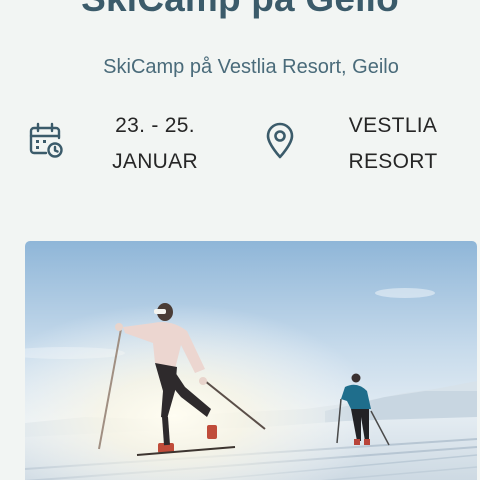  What do you see at coordinates (155, 125) in the screenshot?
I see `event-dates-line1: 23. - 25.` at bounding box center [155, 125].